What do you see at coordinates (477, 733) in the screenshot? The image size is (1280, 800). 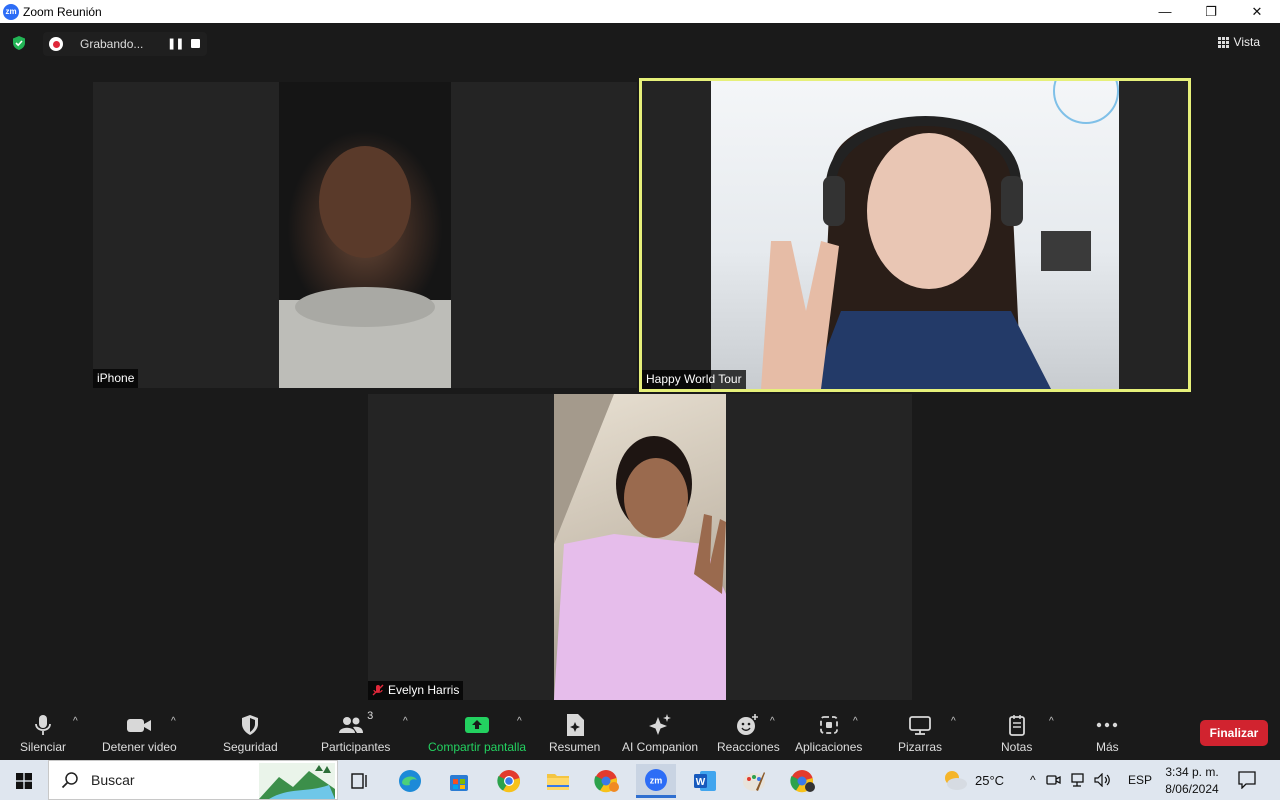 I see `share-screen-button: Compartir pantalla` at bounding box center [477, 733].